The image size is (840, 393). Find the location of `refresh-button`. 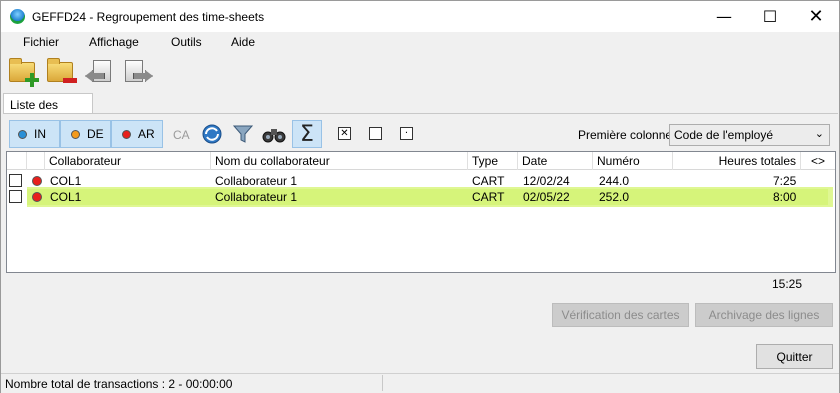

refresh-button is located at coordinates (212, 134).